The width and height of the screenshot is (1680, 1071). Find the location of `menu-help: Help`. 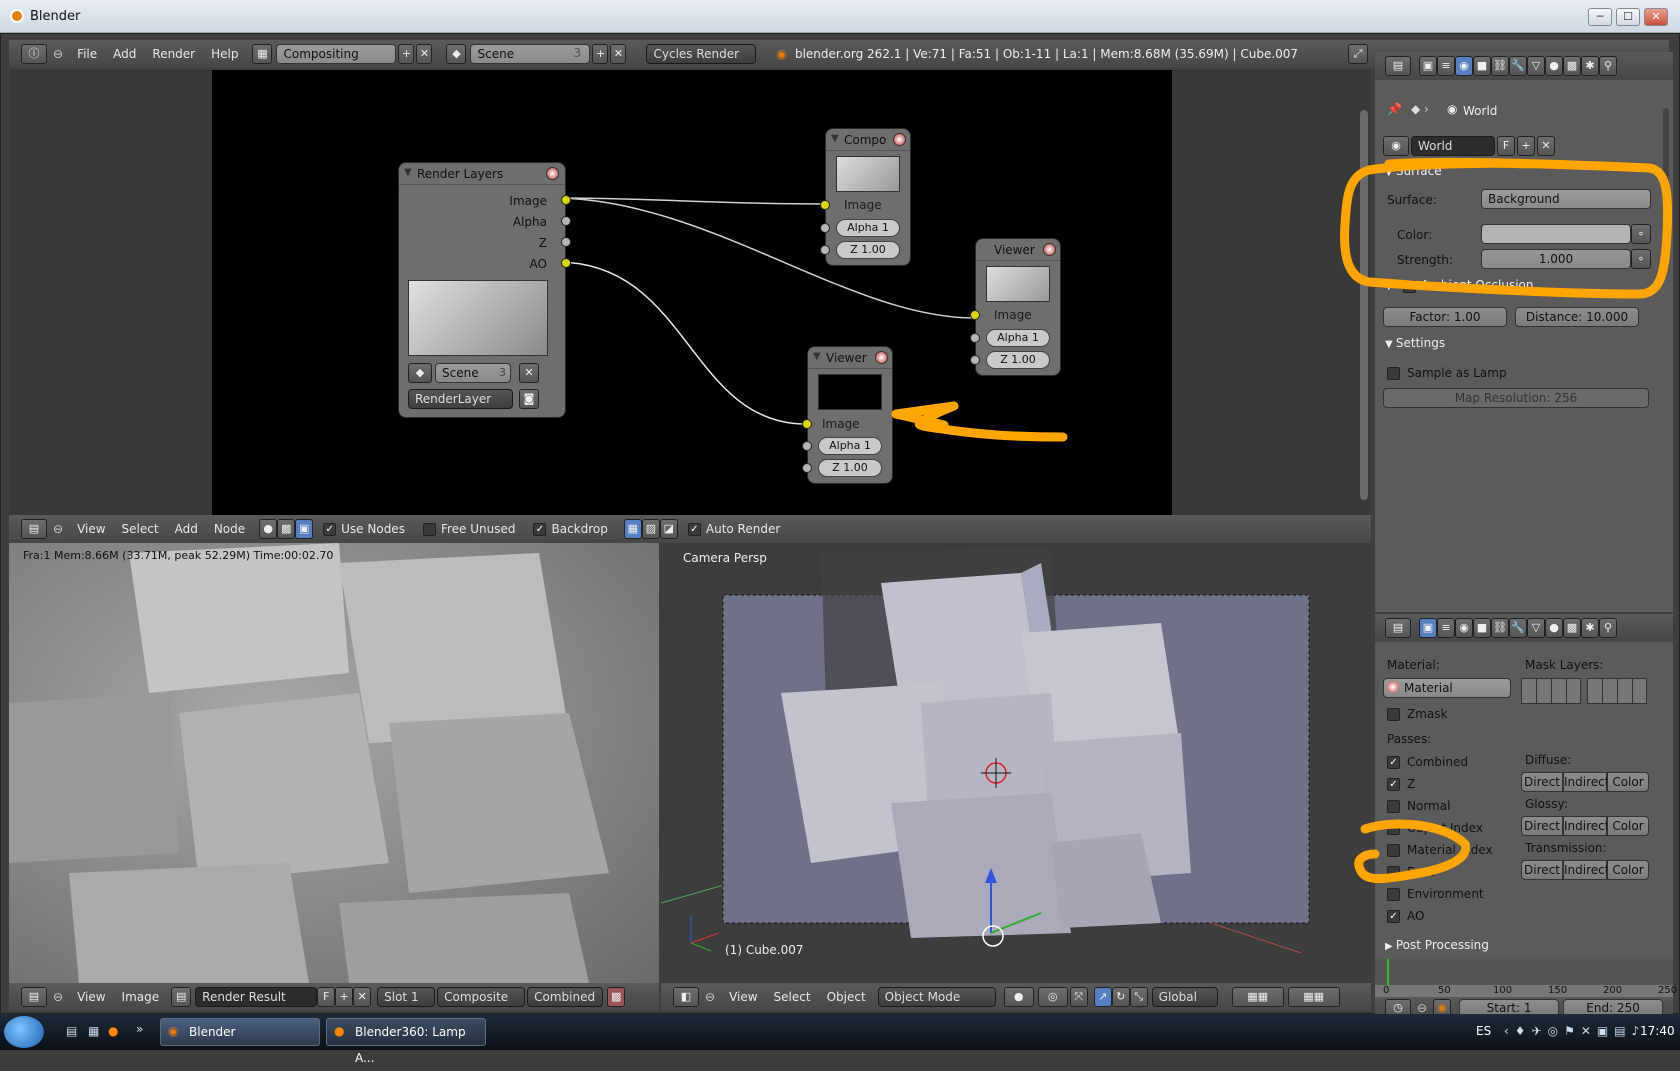

menu-help: Help is located at coordinates (224, 54).